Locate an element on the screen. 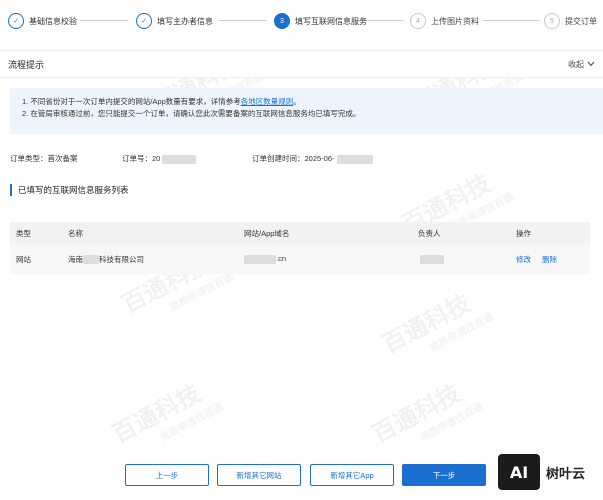 This screenshot has height=500, width=603. step-internet-service: 3 填写互联网信息服务 is located at coordinates (320, 21).